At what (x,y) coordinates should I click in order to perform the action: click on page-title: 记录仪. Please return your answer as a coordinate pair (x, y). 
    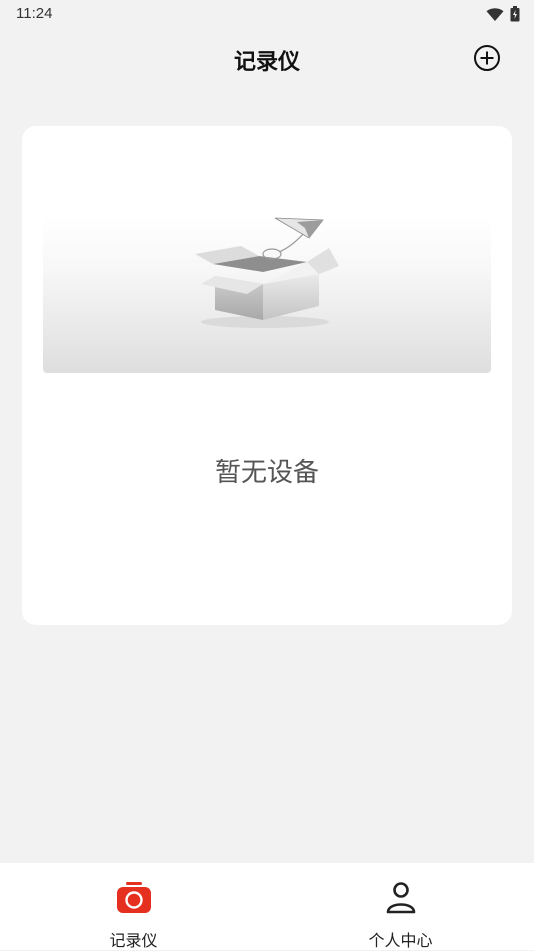
    Looking at the image, I should click on (266, 62).